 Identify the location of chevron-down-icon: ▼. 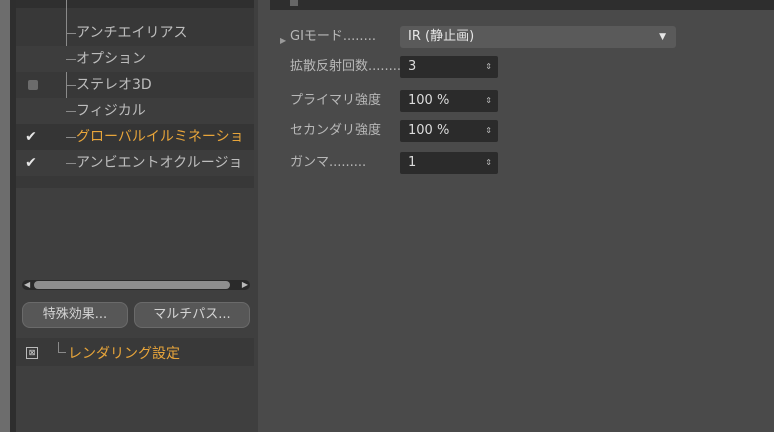
(662, 37).